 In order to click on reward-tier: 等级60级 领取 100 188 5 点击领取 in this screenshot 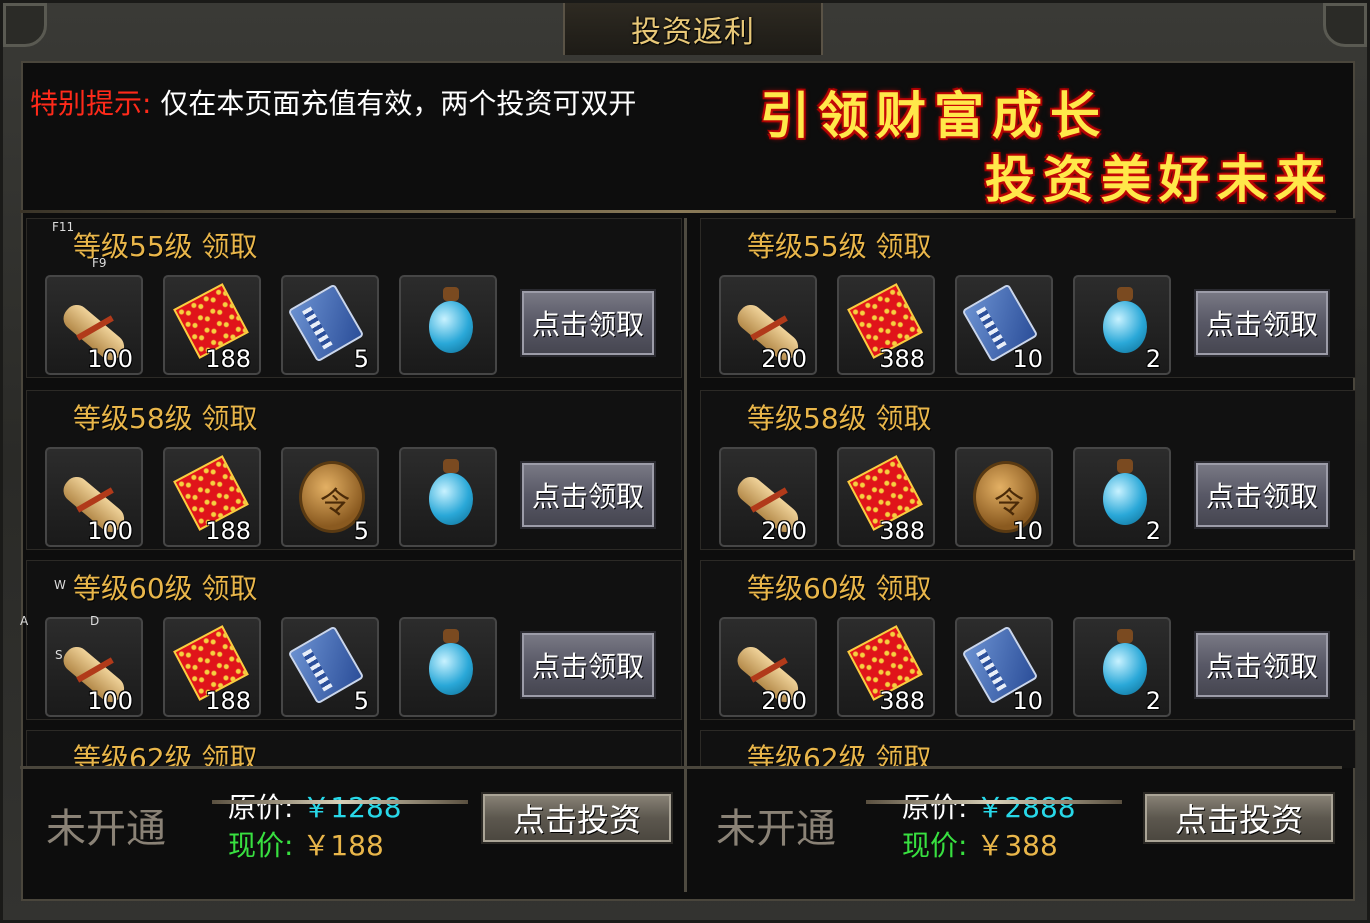, I will do `click(354, 640)`.